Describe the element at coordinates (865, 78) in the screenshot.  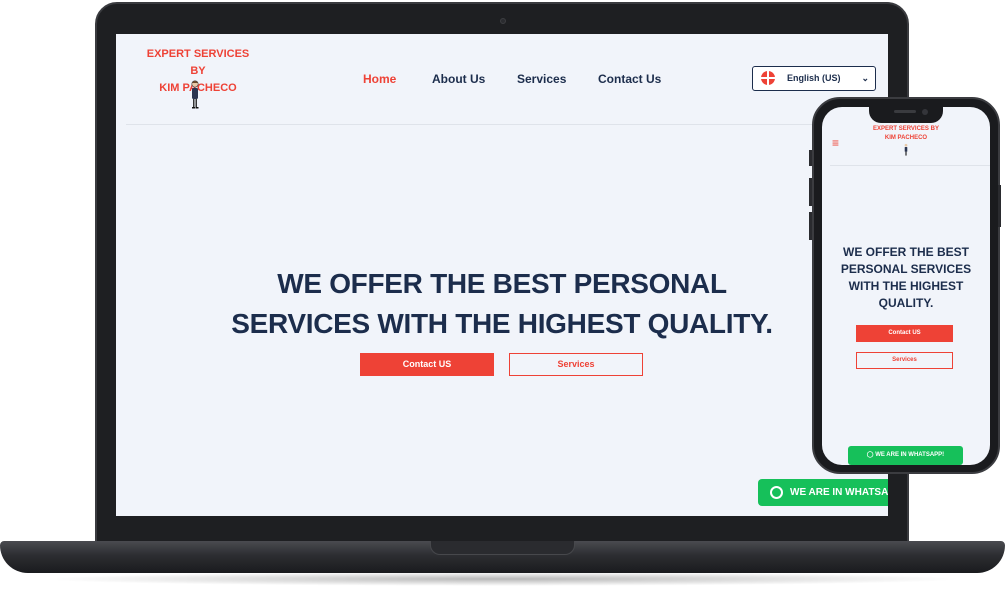
I see `chevron-down-icon: ⌄` at that location.